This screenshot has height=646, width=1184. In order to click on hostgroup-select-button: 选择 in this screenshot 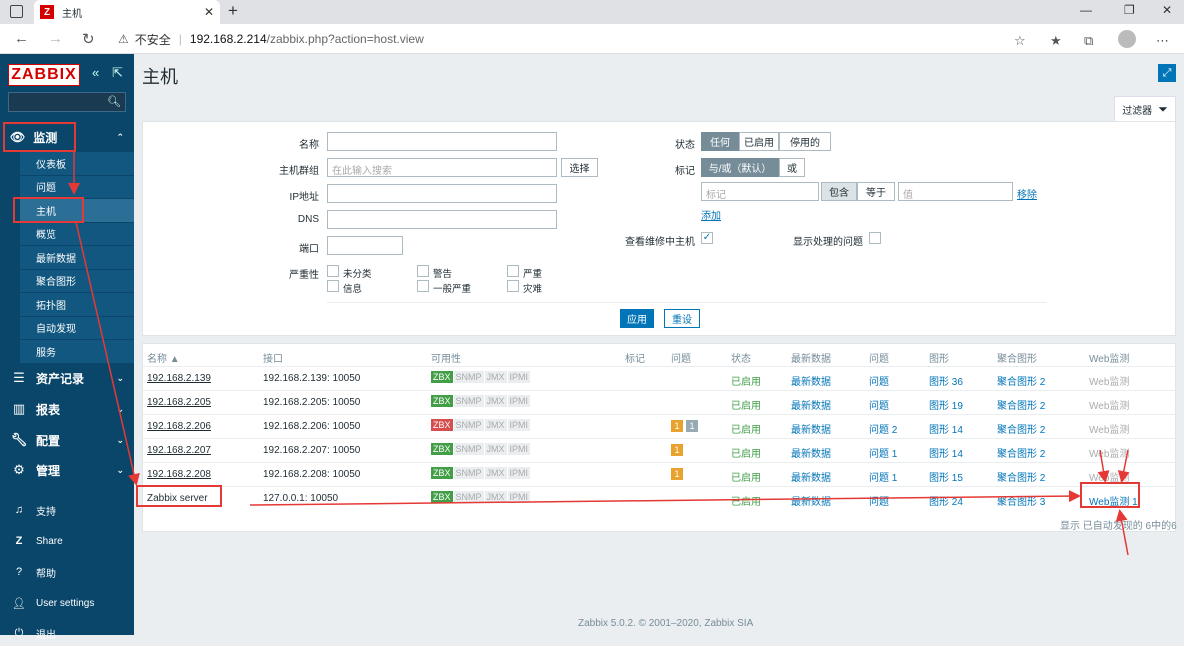, I will do `click(579, 167)`.